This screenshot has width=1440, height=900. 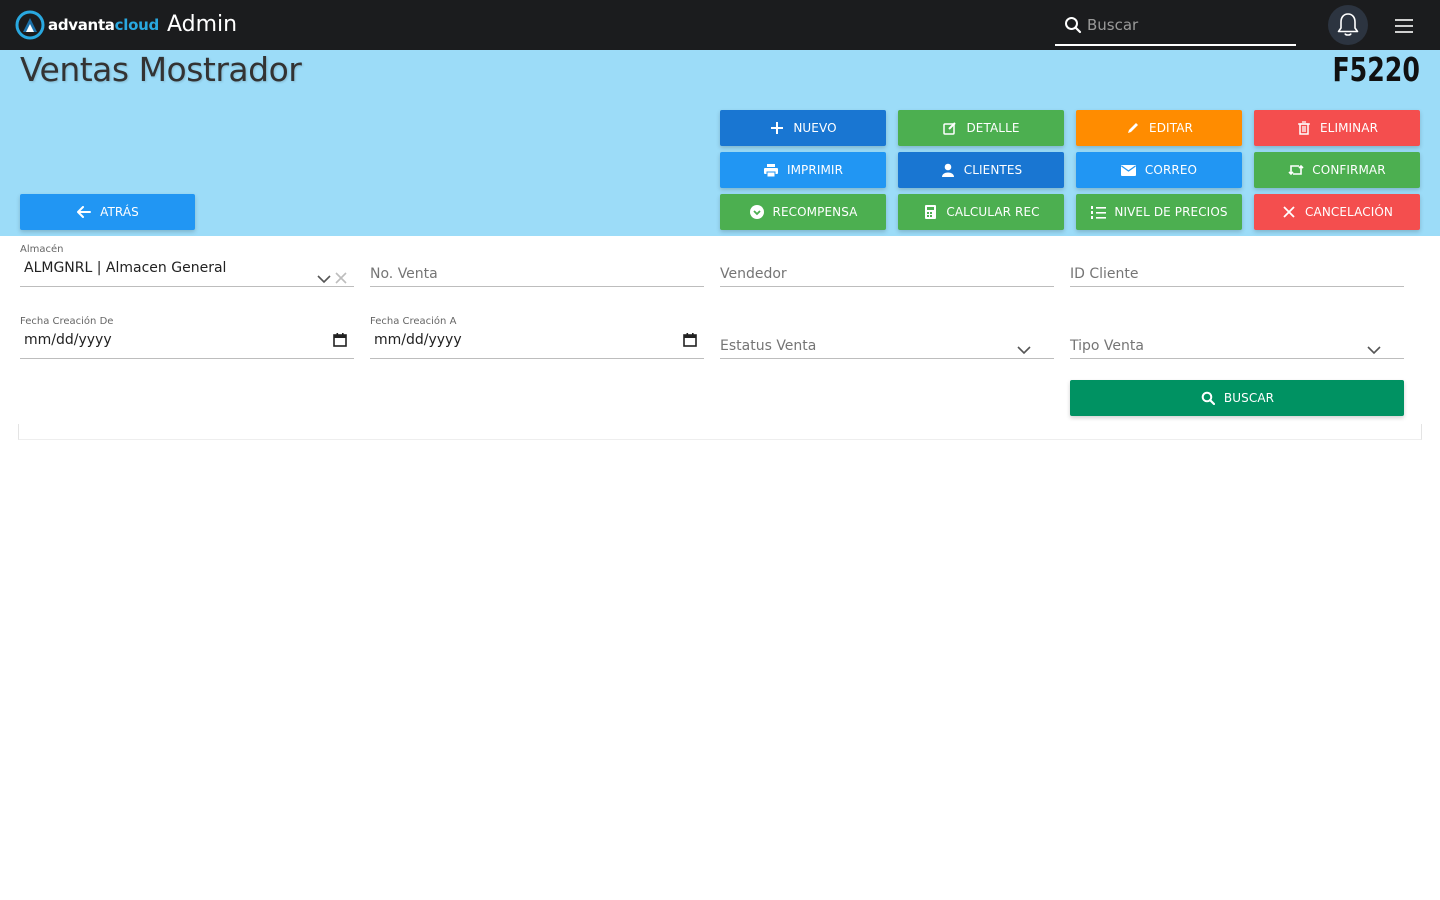 I want to click on arrow-left-icon, so click(x=84, y=212).